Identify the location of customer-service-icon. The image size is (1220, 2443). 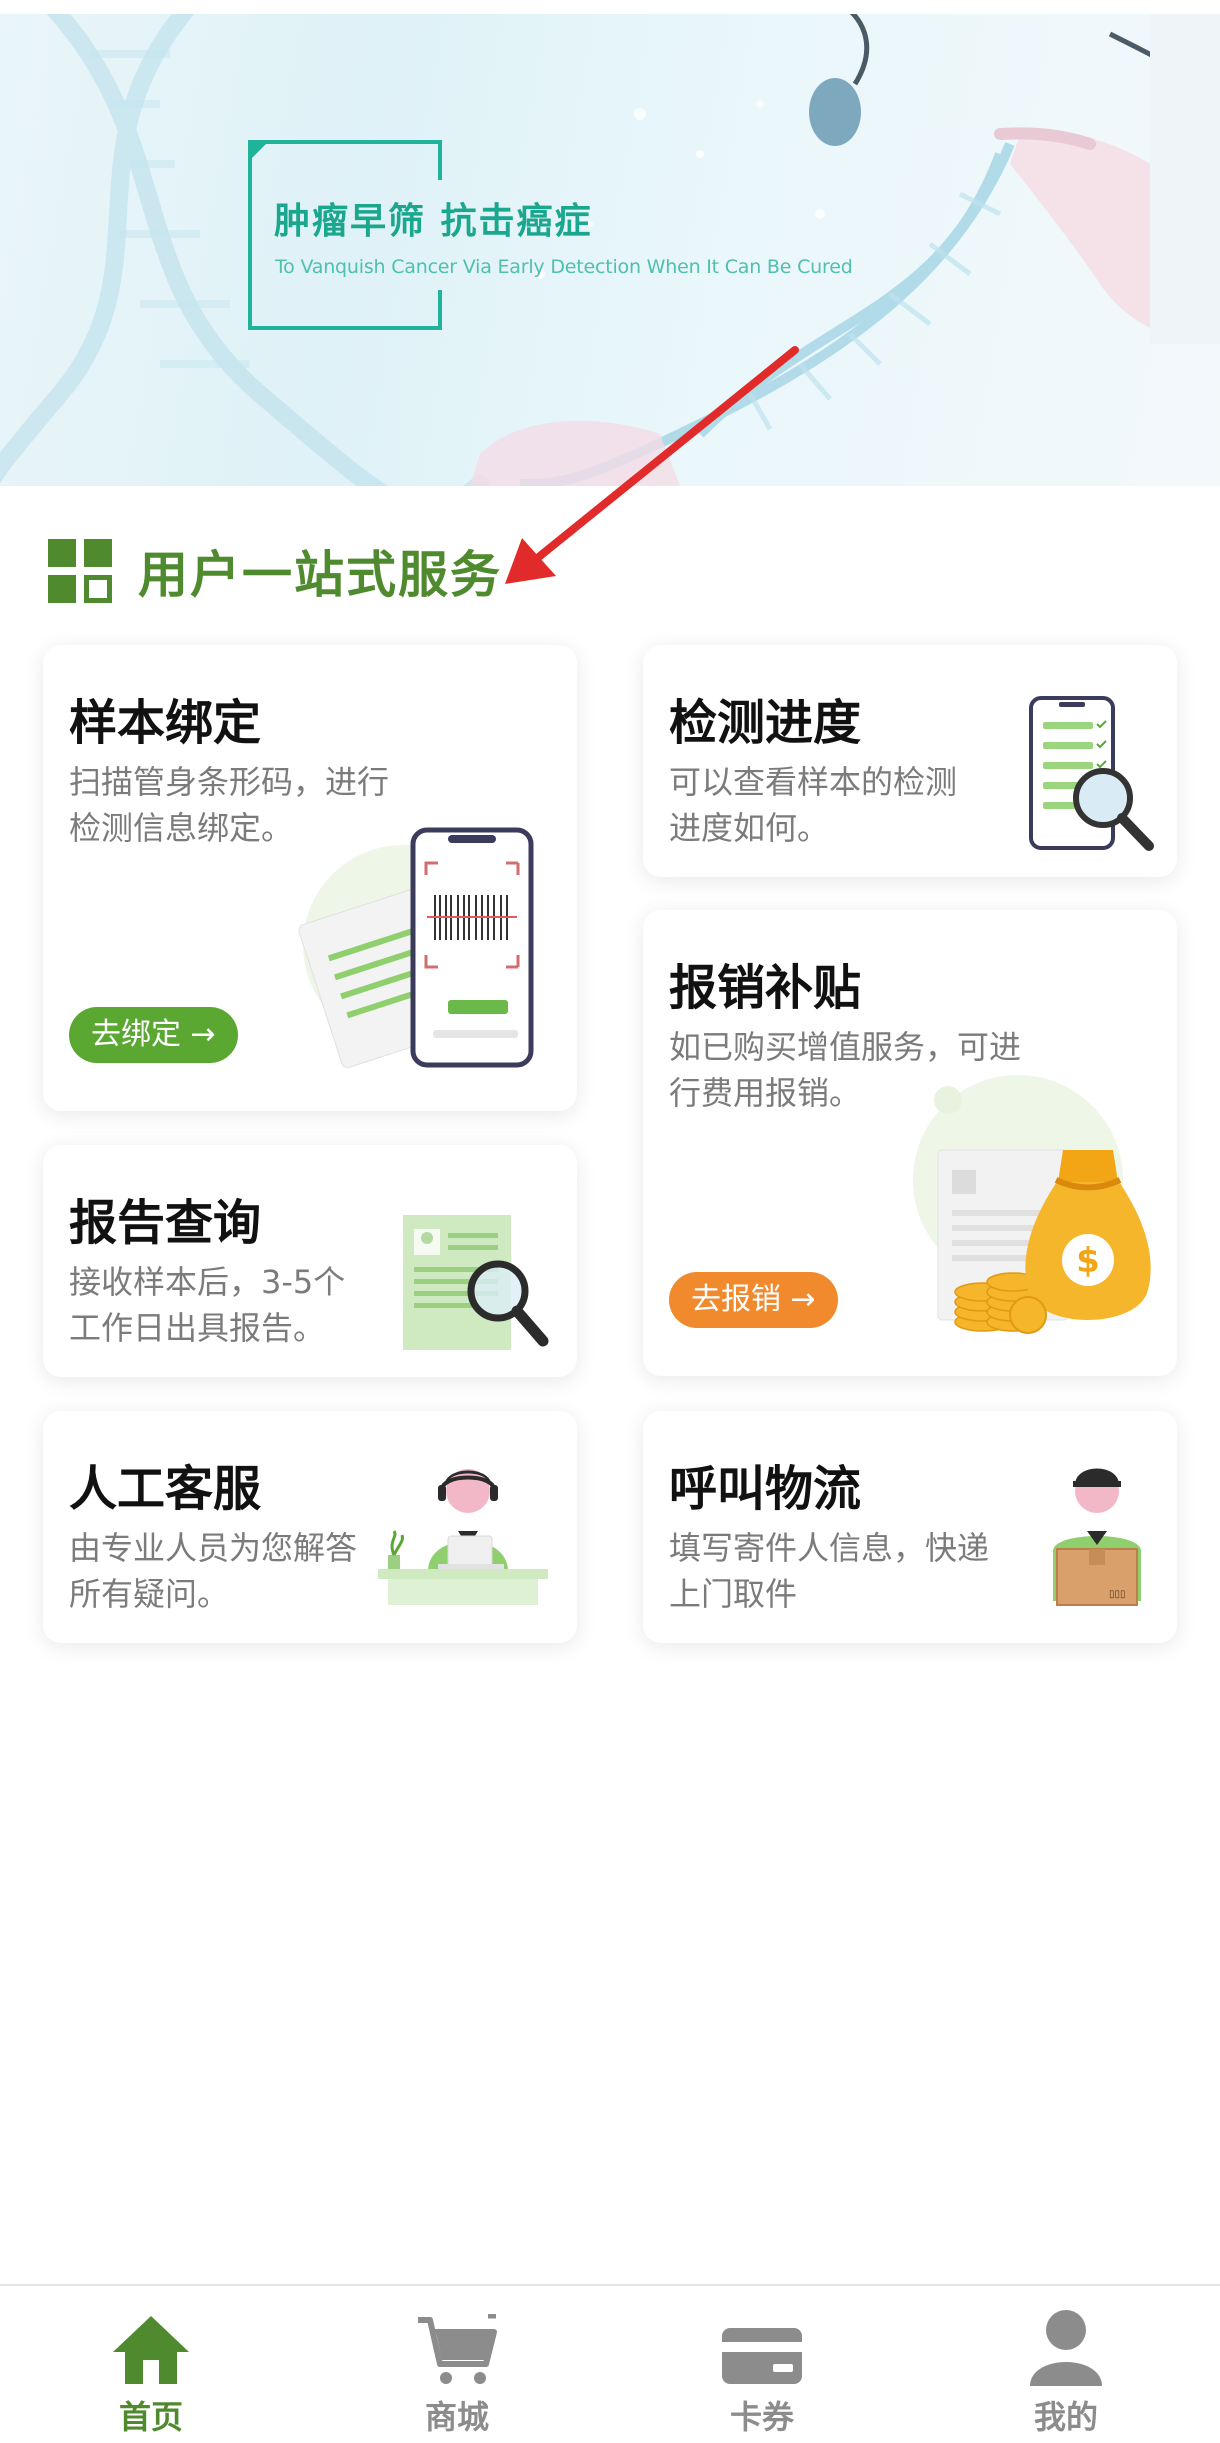
(463, 1537).